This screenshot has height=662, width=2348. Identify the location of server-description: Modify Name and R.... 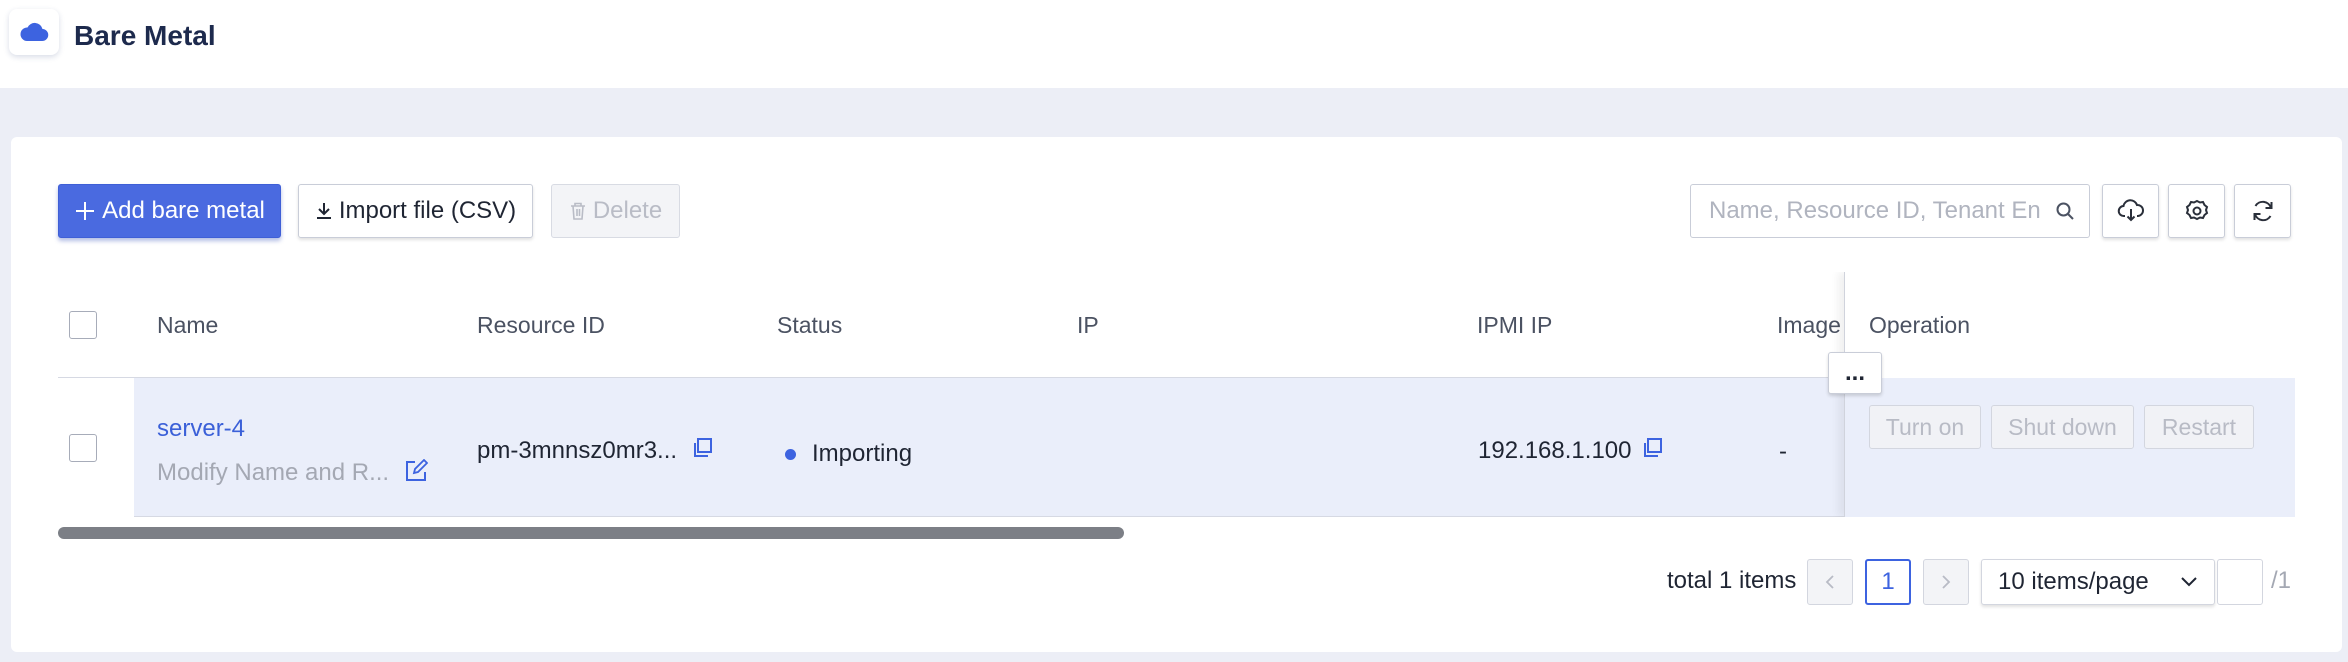
(292, 472).